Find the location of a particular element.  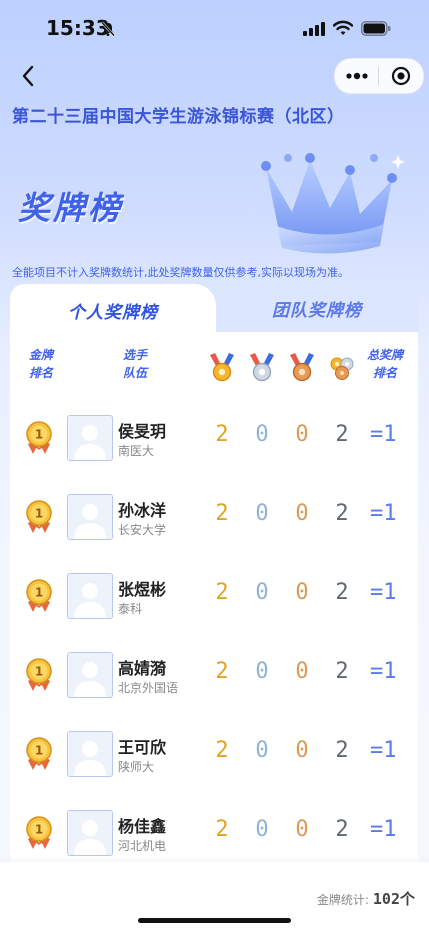

header-total-rank: 总奖牌 排名 is located at coordinates (385, 364).